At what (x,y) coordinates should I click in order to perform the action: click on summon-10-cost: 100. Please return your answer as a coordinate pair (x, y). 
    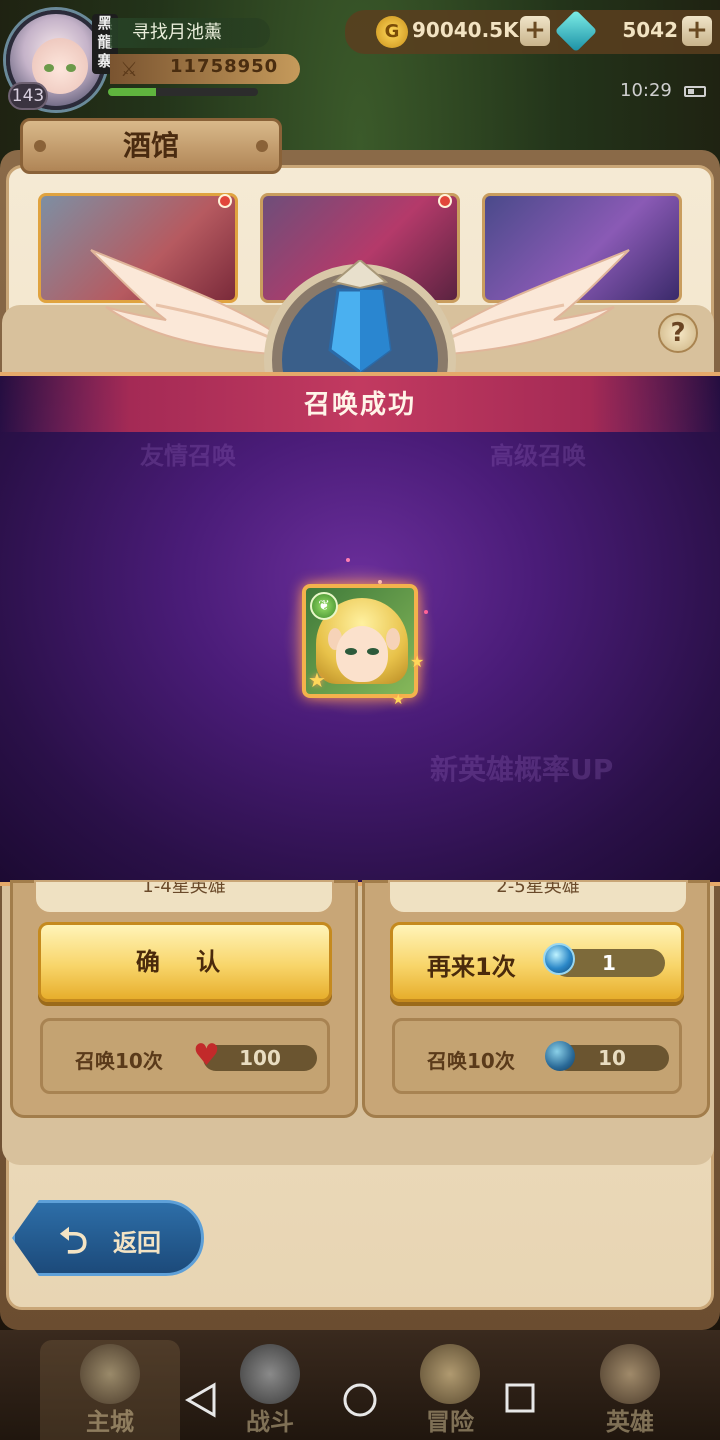
    Looking at the image, I should click on (260, 1058).